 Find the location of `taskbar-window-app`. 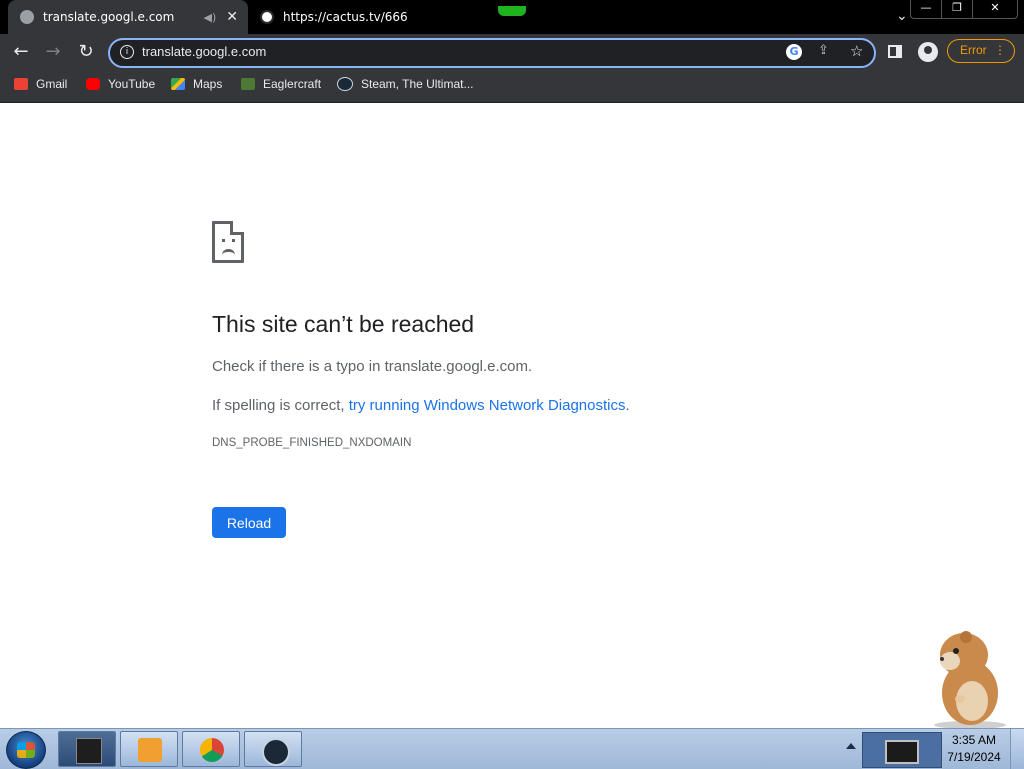

taskbar-window-app is located at coordinates (87, 749).